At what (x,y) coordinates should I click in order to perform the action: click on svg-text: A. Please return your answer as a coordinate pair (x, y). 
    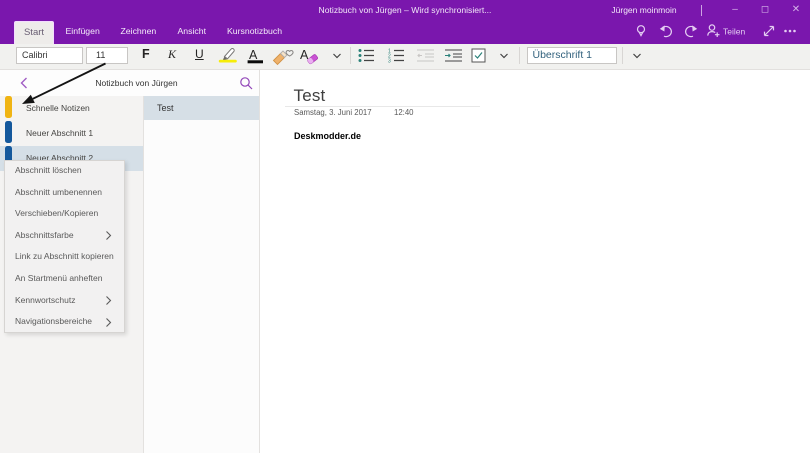
    Looking at the image, I should click on (253, 55).